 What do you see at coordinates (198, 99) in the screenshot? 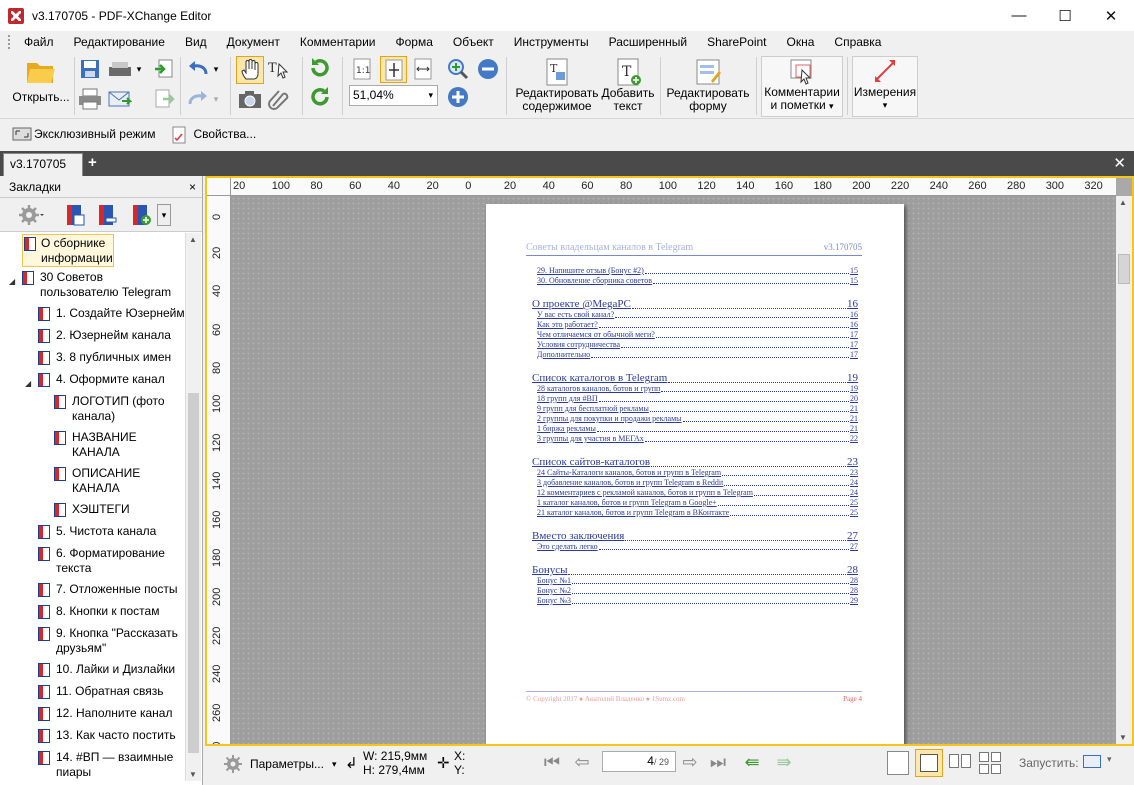
I see `redo-button` at bounding box center [198, 99].